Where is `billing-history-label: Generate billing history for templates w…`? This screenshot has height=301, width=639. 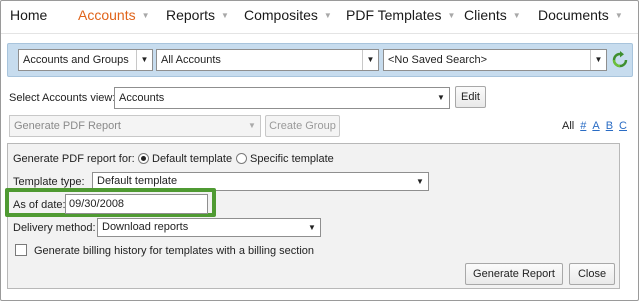
billing-history-label: Generate billing history for templates w… is located at coordinates (174, 251).